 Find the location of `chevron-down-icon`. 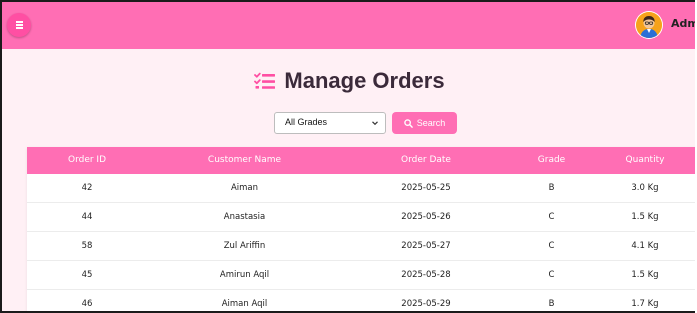

chevron-down-icon is located at coordinates (375, 123).